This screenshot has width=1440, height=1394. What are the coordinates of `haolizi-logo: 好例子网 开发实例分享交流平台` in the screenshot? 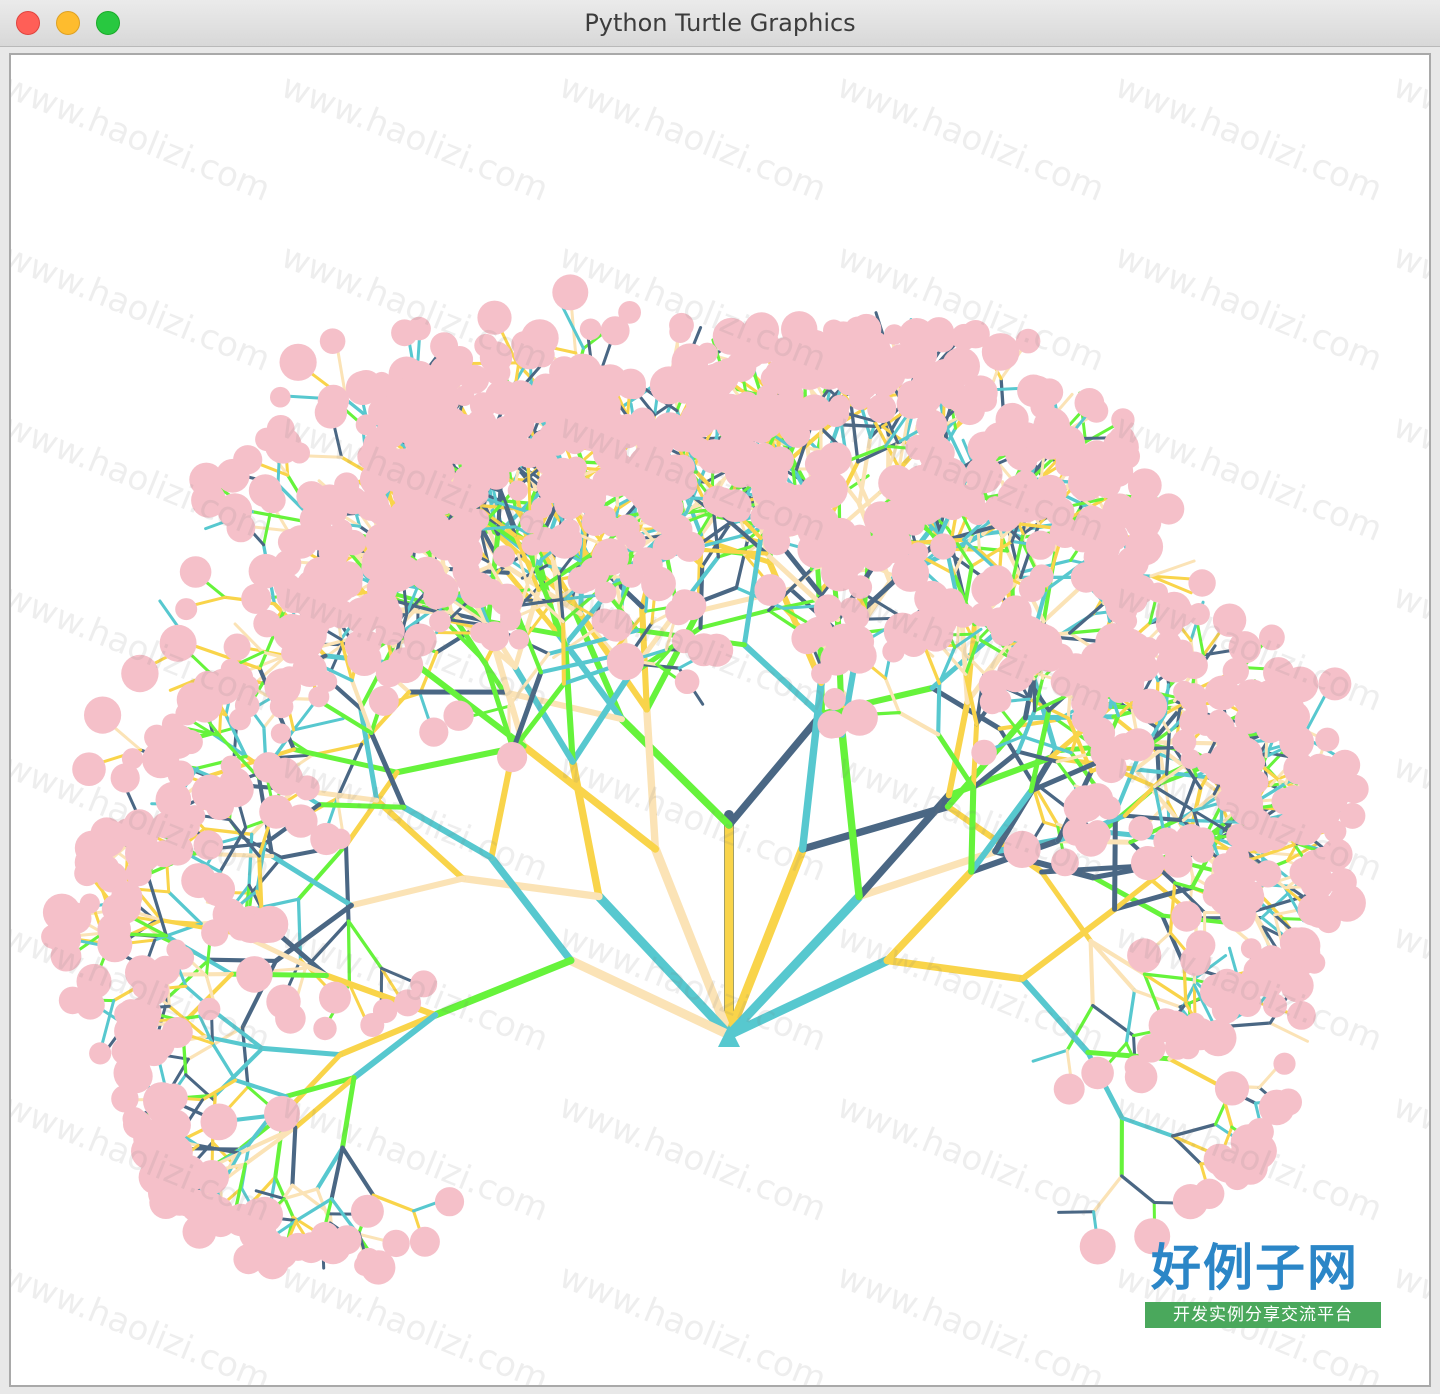 It's located at (1270, 1284).